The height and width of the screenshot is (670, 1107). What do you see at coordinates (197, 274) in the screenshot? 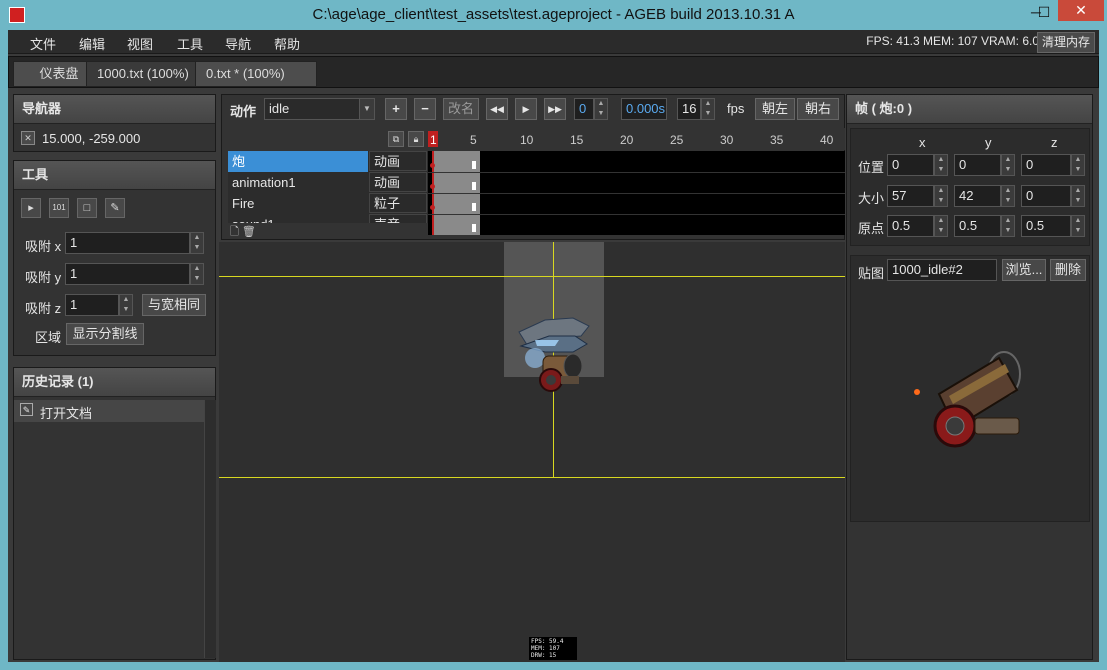
I see `snap-y-stepper: ▲ ▼` at bounding box center [197, 274].